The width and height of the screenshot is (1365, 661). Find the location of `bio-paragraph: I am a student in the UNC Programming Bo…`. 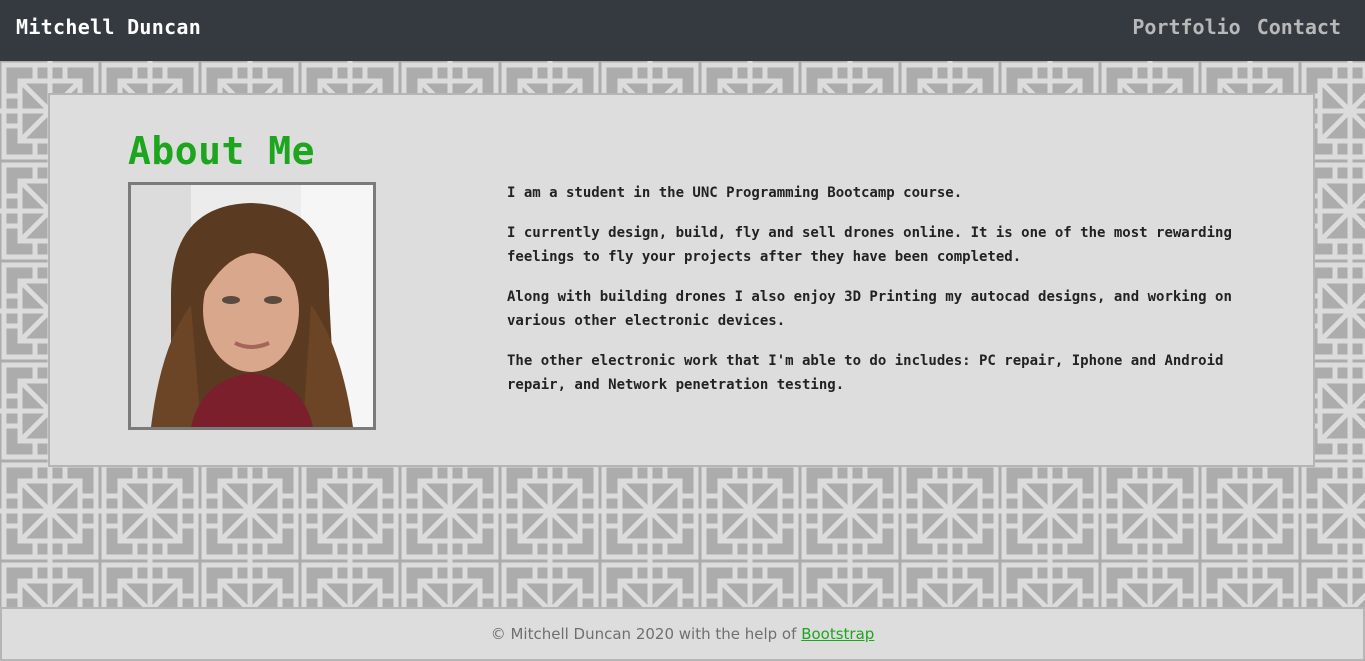

bio-paragraph: I am a student in the UNC Programming Bo… is located at coordinates (735, 193).